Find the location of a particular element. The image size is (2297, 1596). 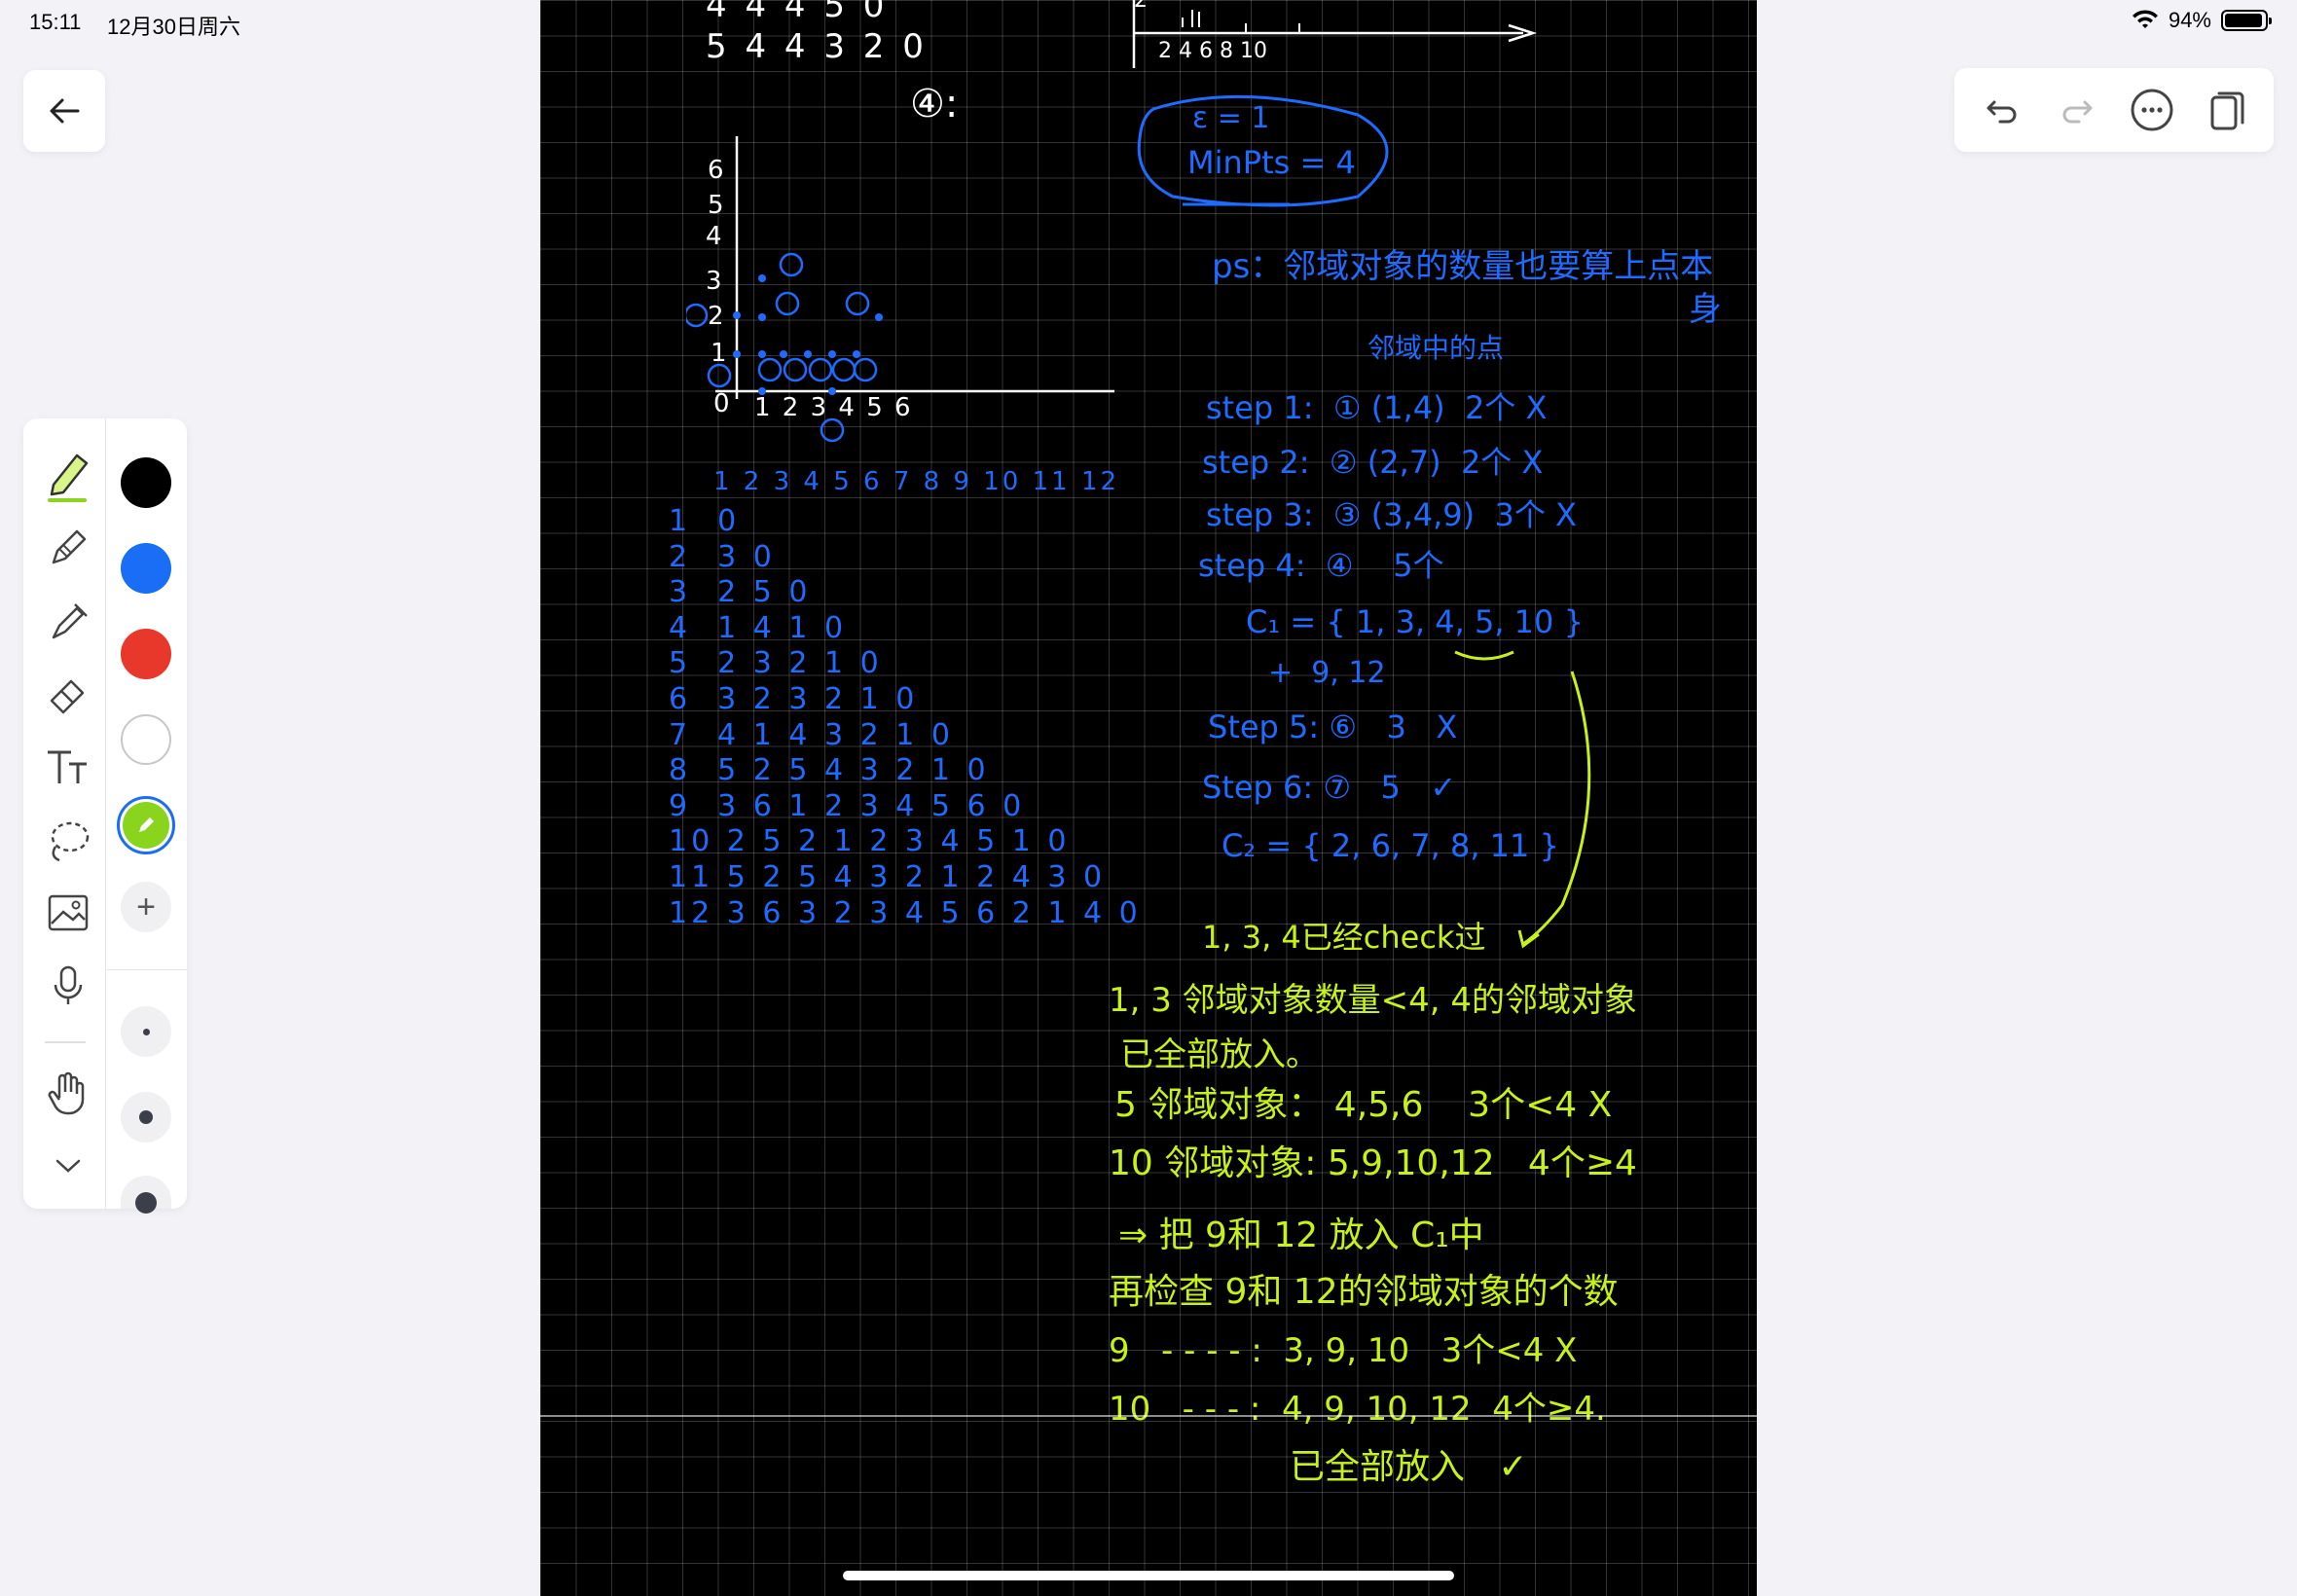

scatter-y-1: 1 is located at coordinates (719, 353).